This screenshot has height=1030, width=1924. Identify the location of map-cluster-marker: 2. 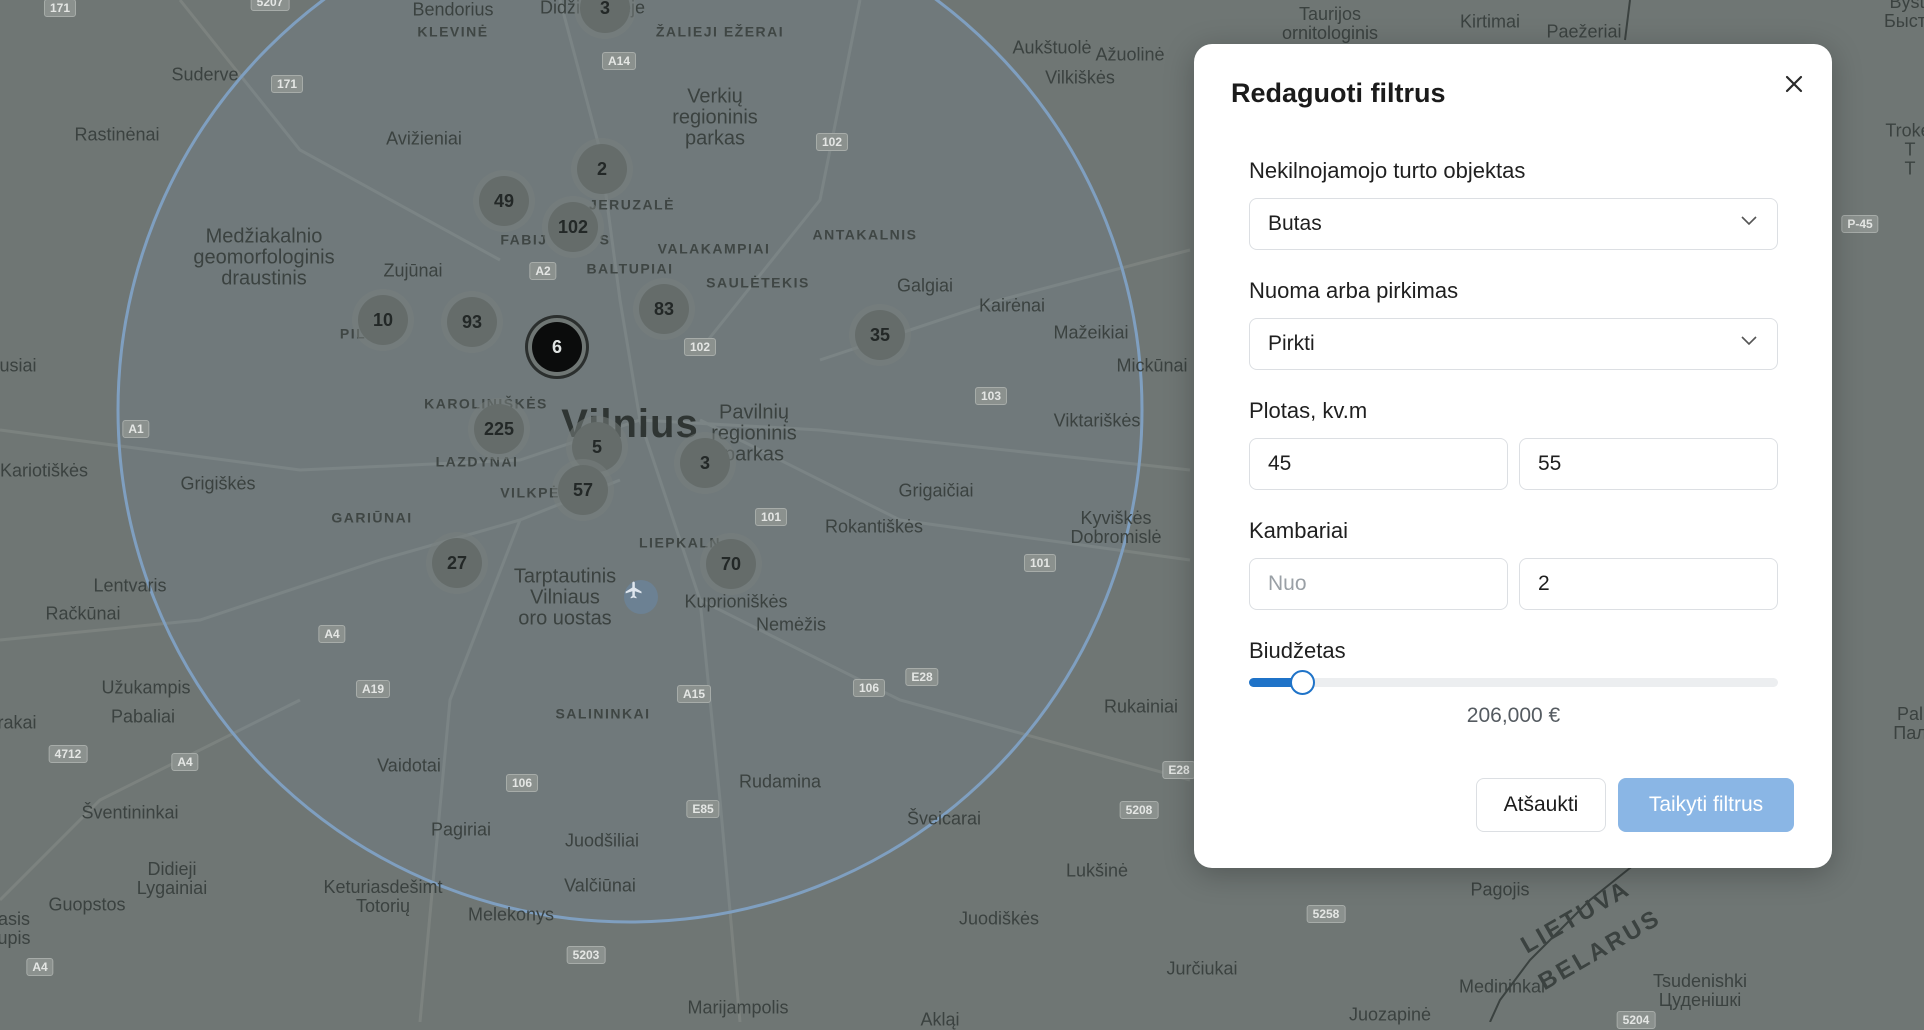
(602, 169).